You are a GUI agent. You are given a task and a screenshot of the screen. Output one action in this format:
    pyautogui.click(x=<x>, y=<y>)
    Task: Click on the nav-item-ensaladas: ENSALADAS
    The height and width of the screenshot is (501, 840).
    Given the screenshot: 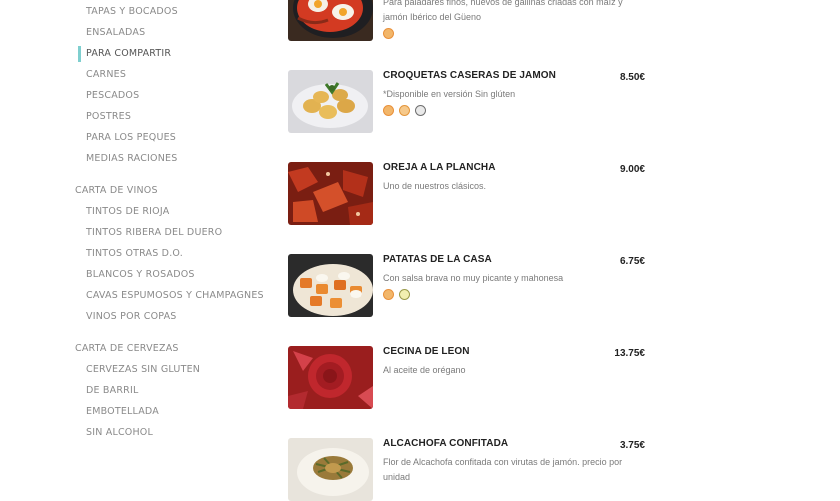 What is the action you would take?
    pyautogui.click(x=115, y=32)
    